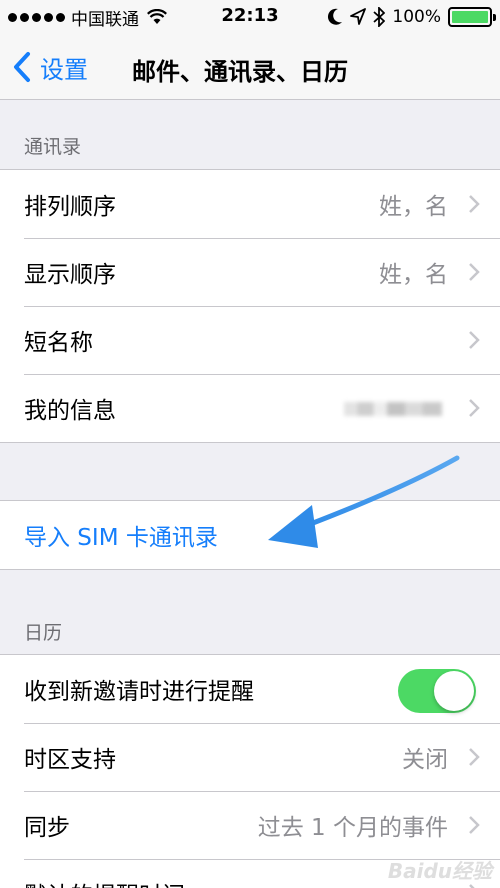 This screenshot has height=888, width=500. What do you see at coordinates (358, 16) in the screenshot?
I see `location-icon` at bounding box center [358, 16].